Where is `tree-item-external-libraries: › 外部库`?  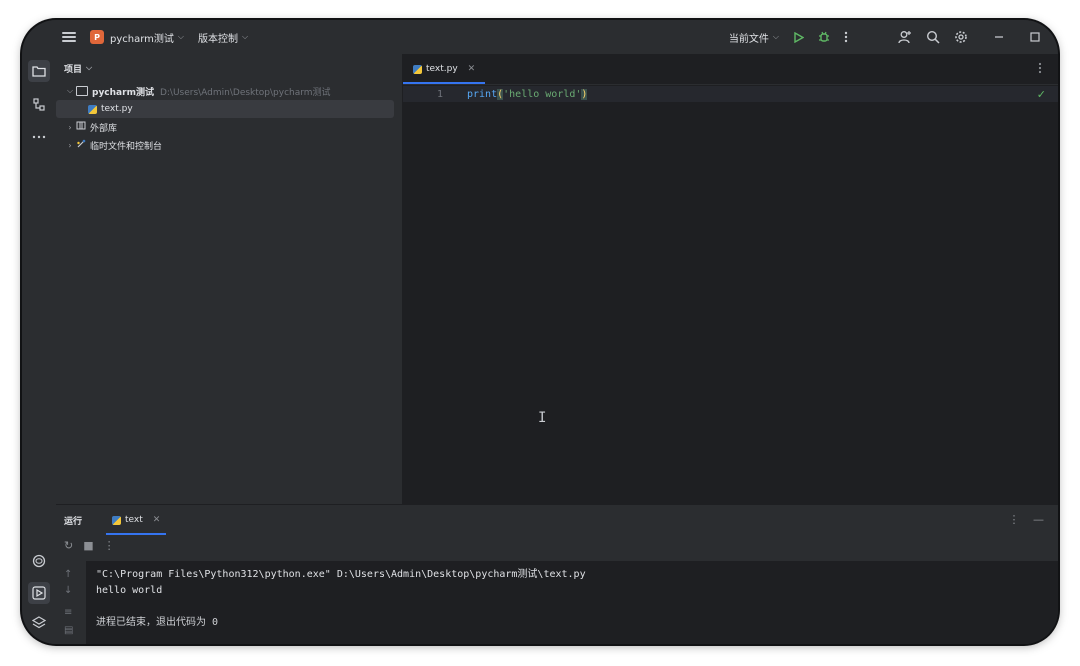 tree-item-external-libraries: › 外部库 is located at coordinates (229, 127).